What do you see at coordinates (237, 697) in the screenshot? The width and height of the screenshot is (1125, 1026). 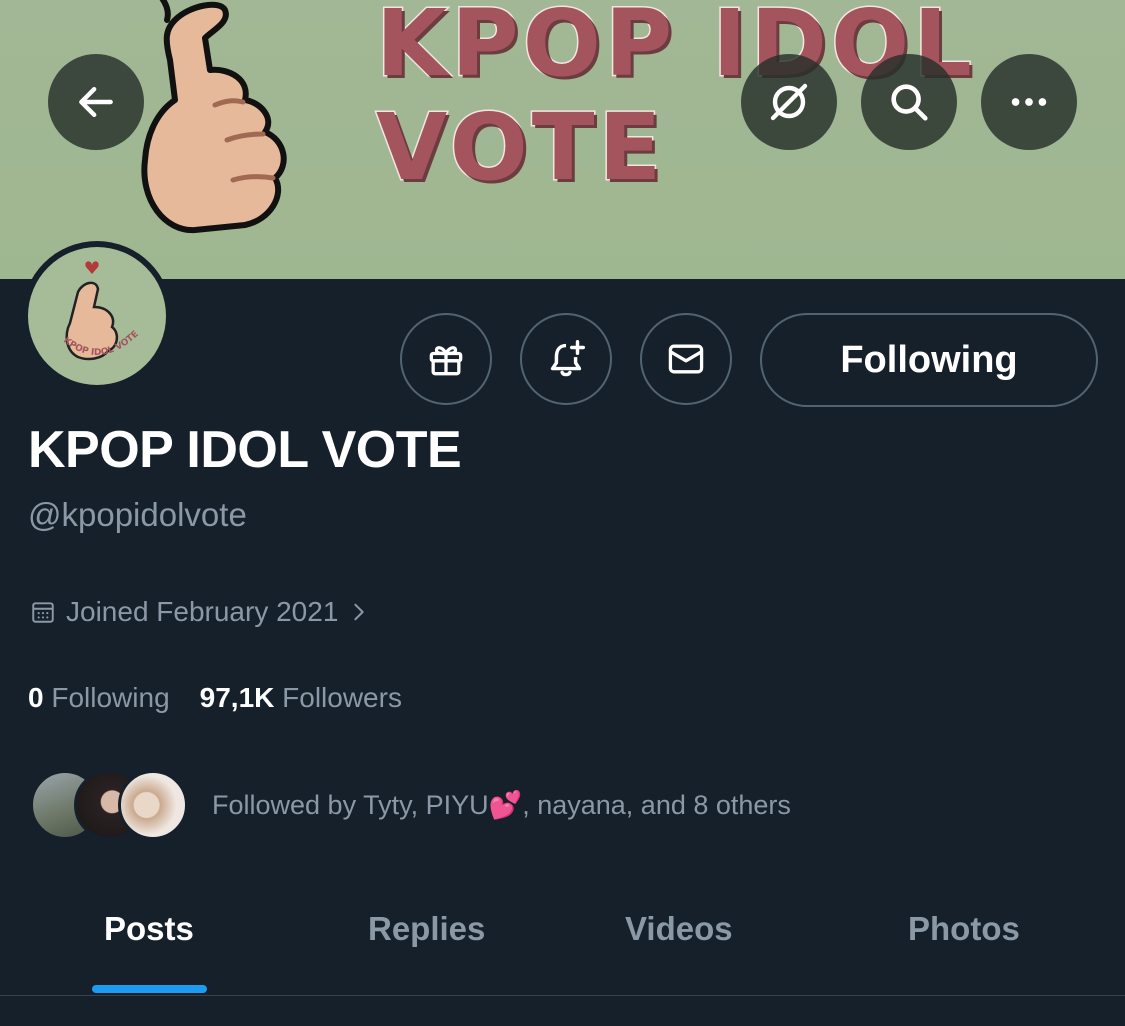 I see `followers-count: 97,1K` at bounding box center [237, 697].